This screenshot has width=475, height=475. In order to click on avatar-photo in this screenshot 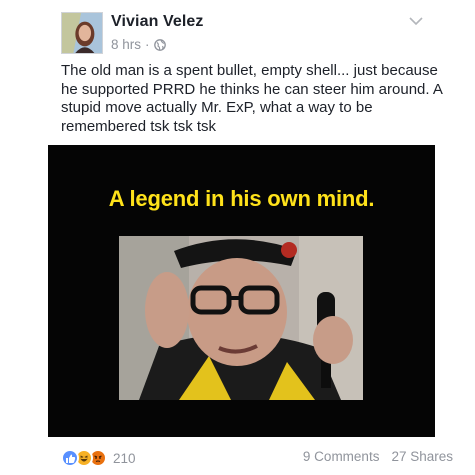, I will do `click(82, 33)`.